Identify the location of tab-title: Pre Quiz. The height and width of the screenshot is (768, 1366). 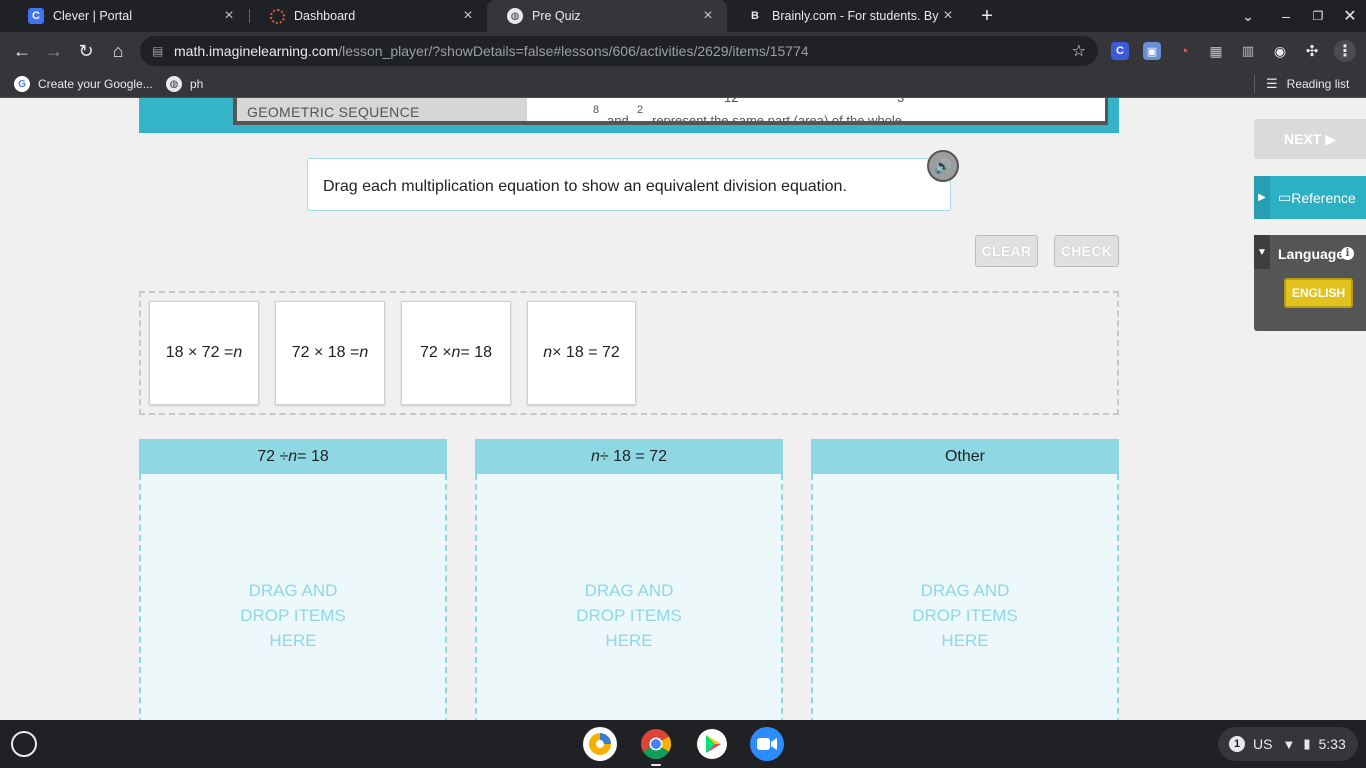
(556, 16).